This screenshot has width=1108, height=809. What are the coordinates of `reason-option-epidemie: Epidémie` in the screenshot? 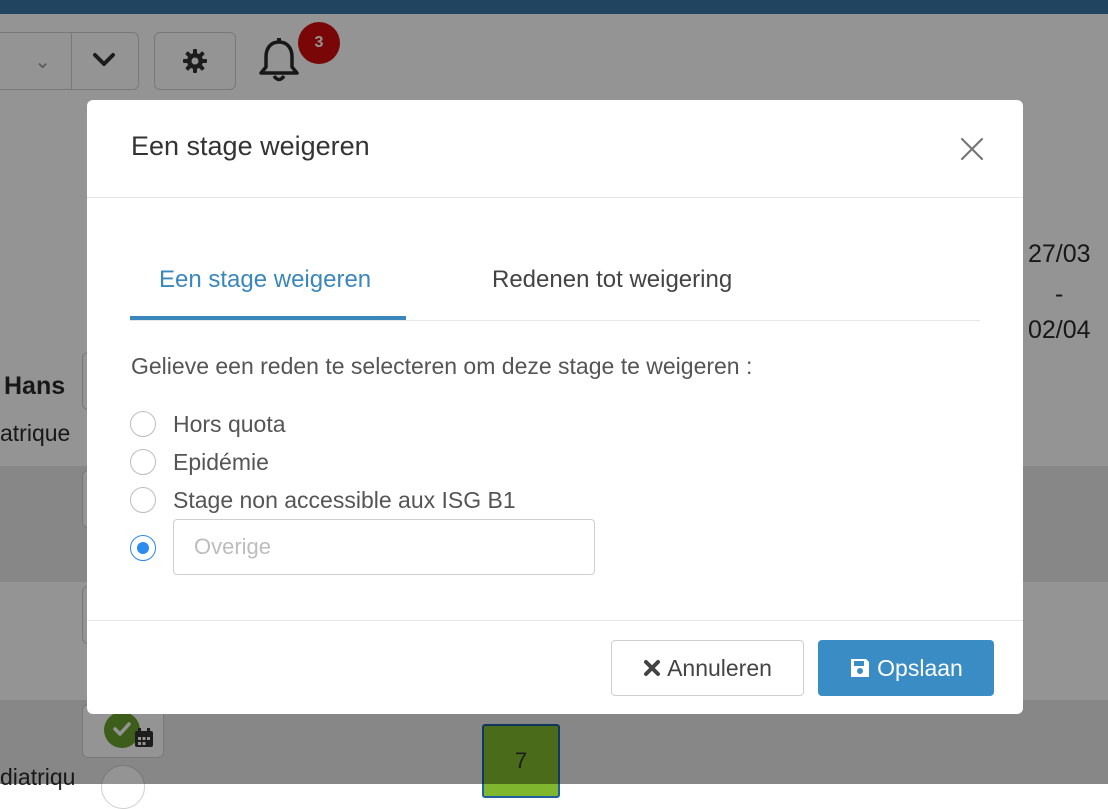 It's located at (199, 462).